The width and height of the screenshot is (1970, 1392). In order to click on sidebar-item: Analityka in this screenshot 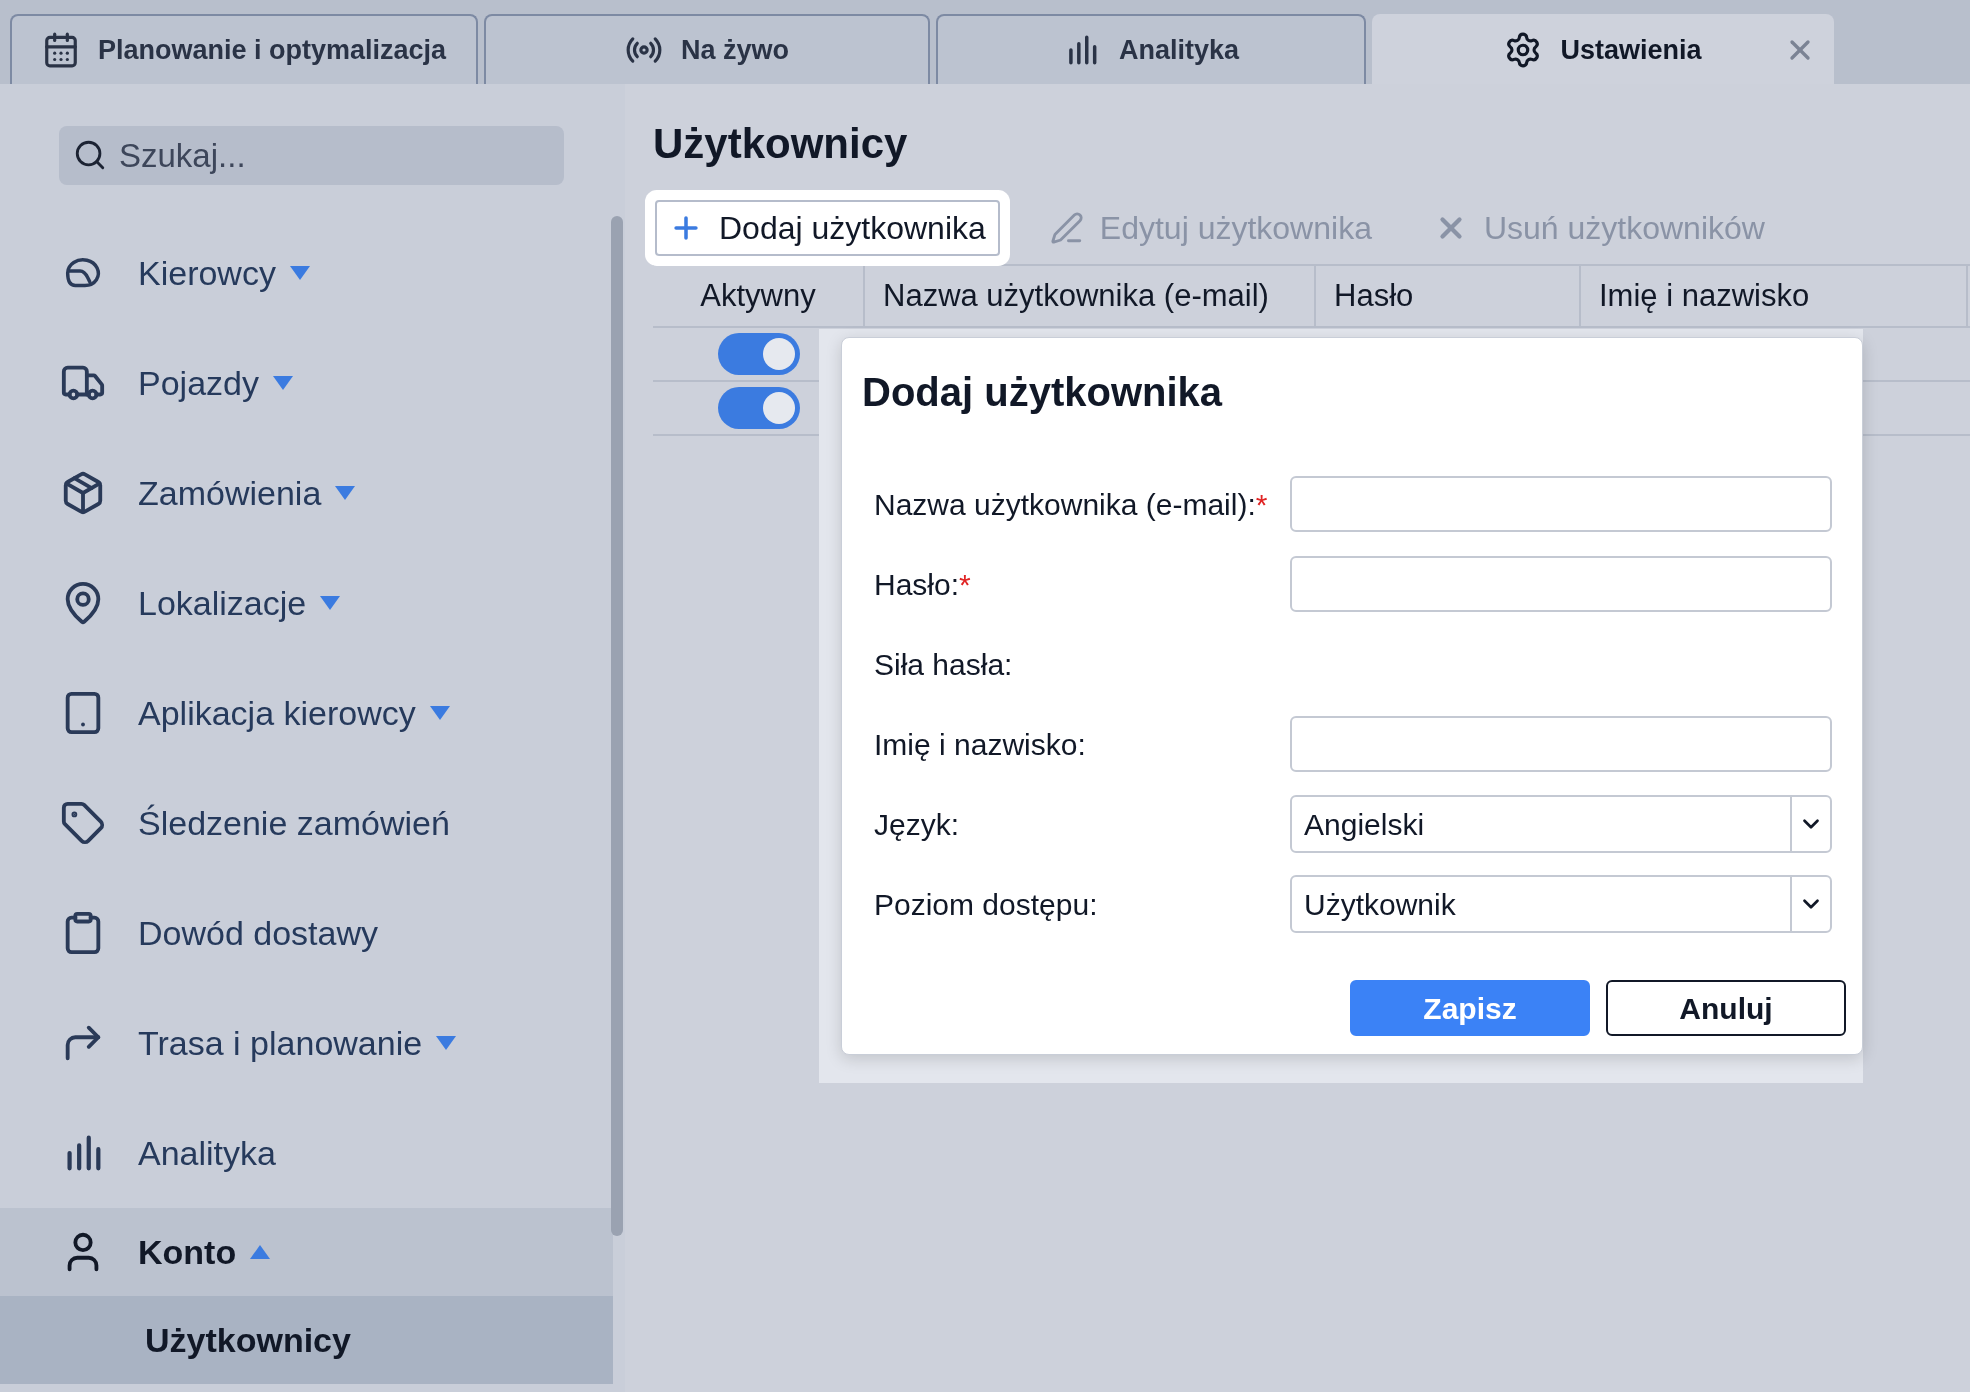, I will do `click(306, 1153)`.